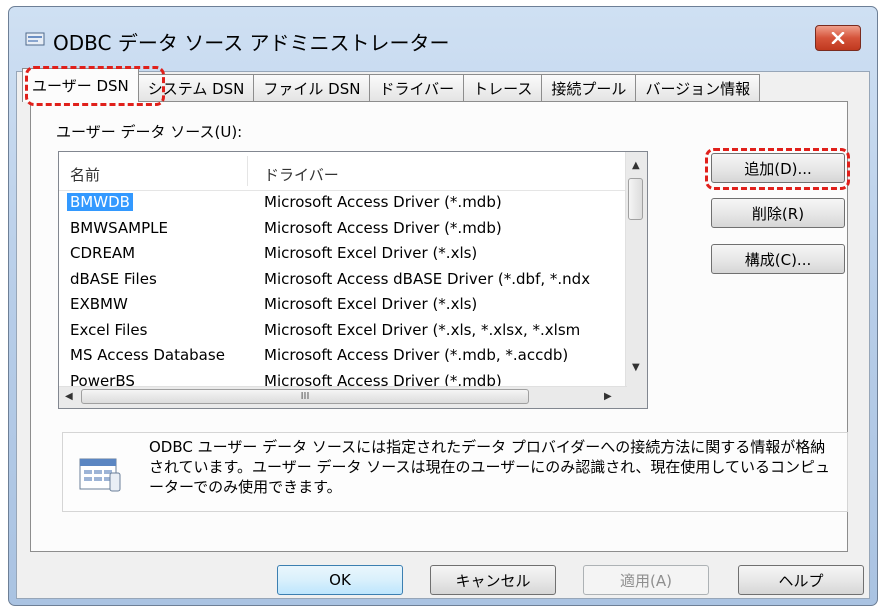  I want to click on list-header: 名前 ドライバー, so click(343, 171).